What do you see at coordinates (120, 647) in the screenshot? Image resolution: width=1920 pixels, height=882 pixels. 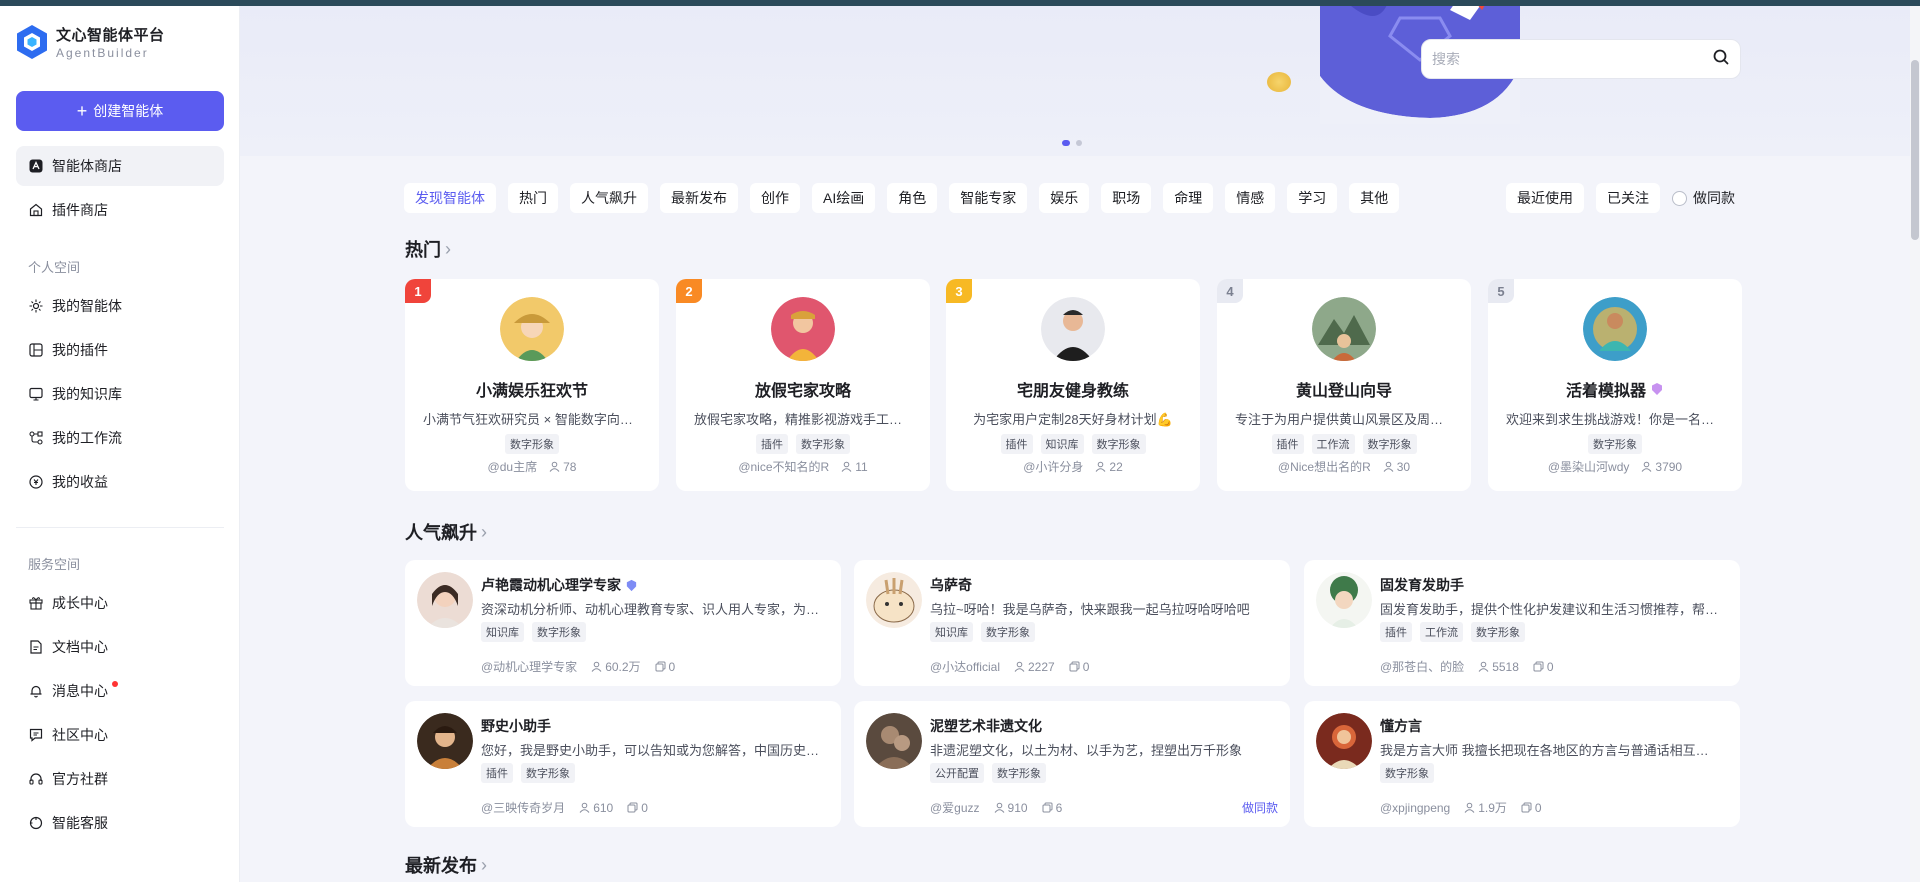 I see `sidebar-item-doc-center: 文档中心` at bounding box center [120, 647].